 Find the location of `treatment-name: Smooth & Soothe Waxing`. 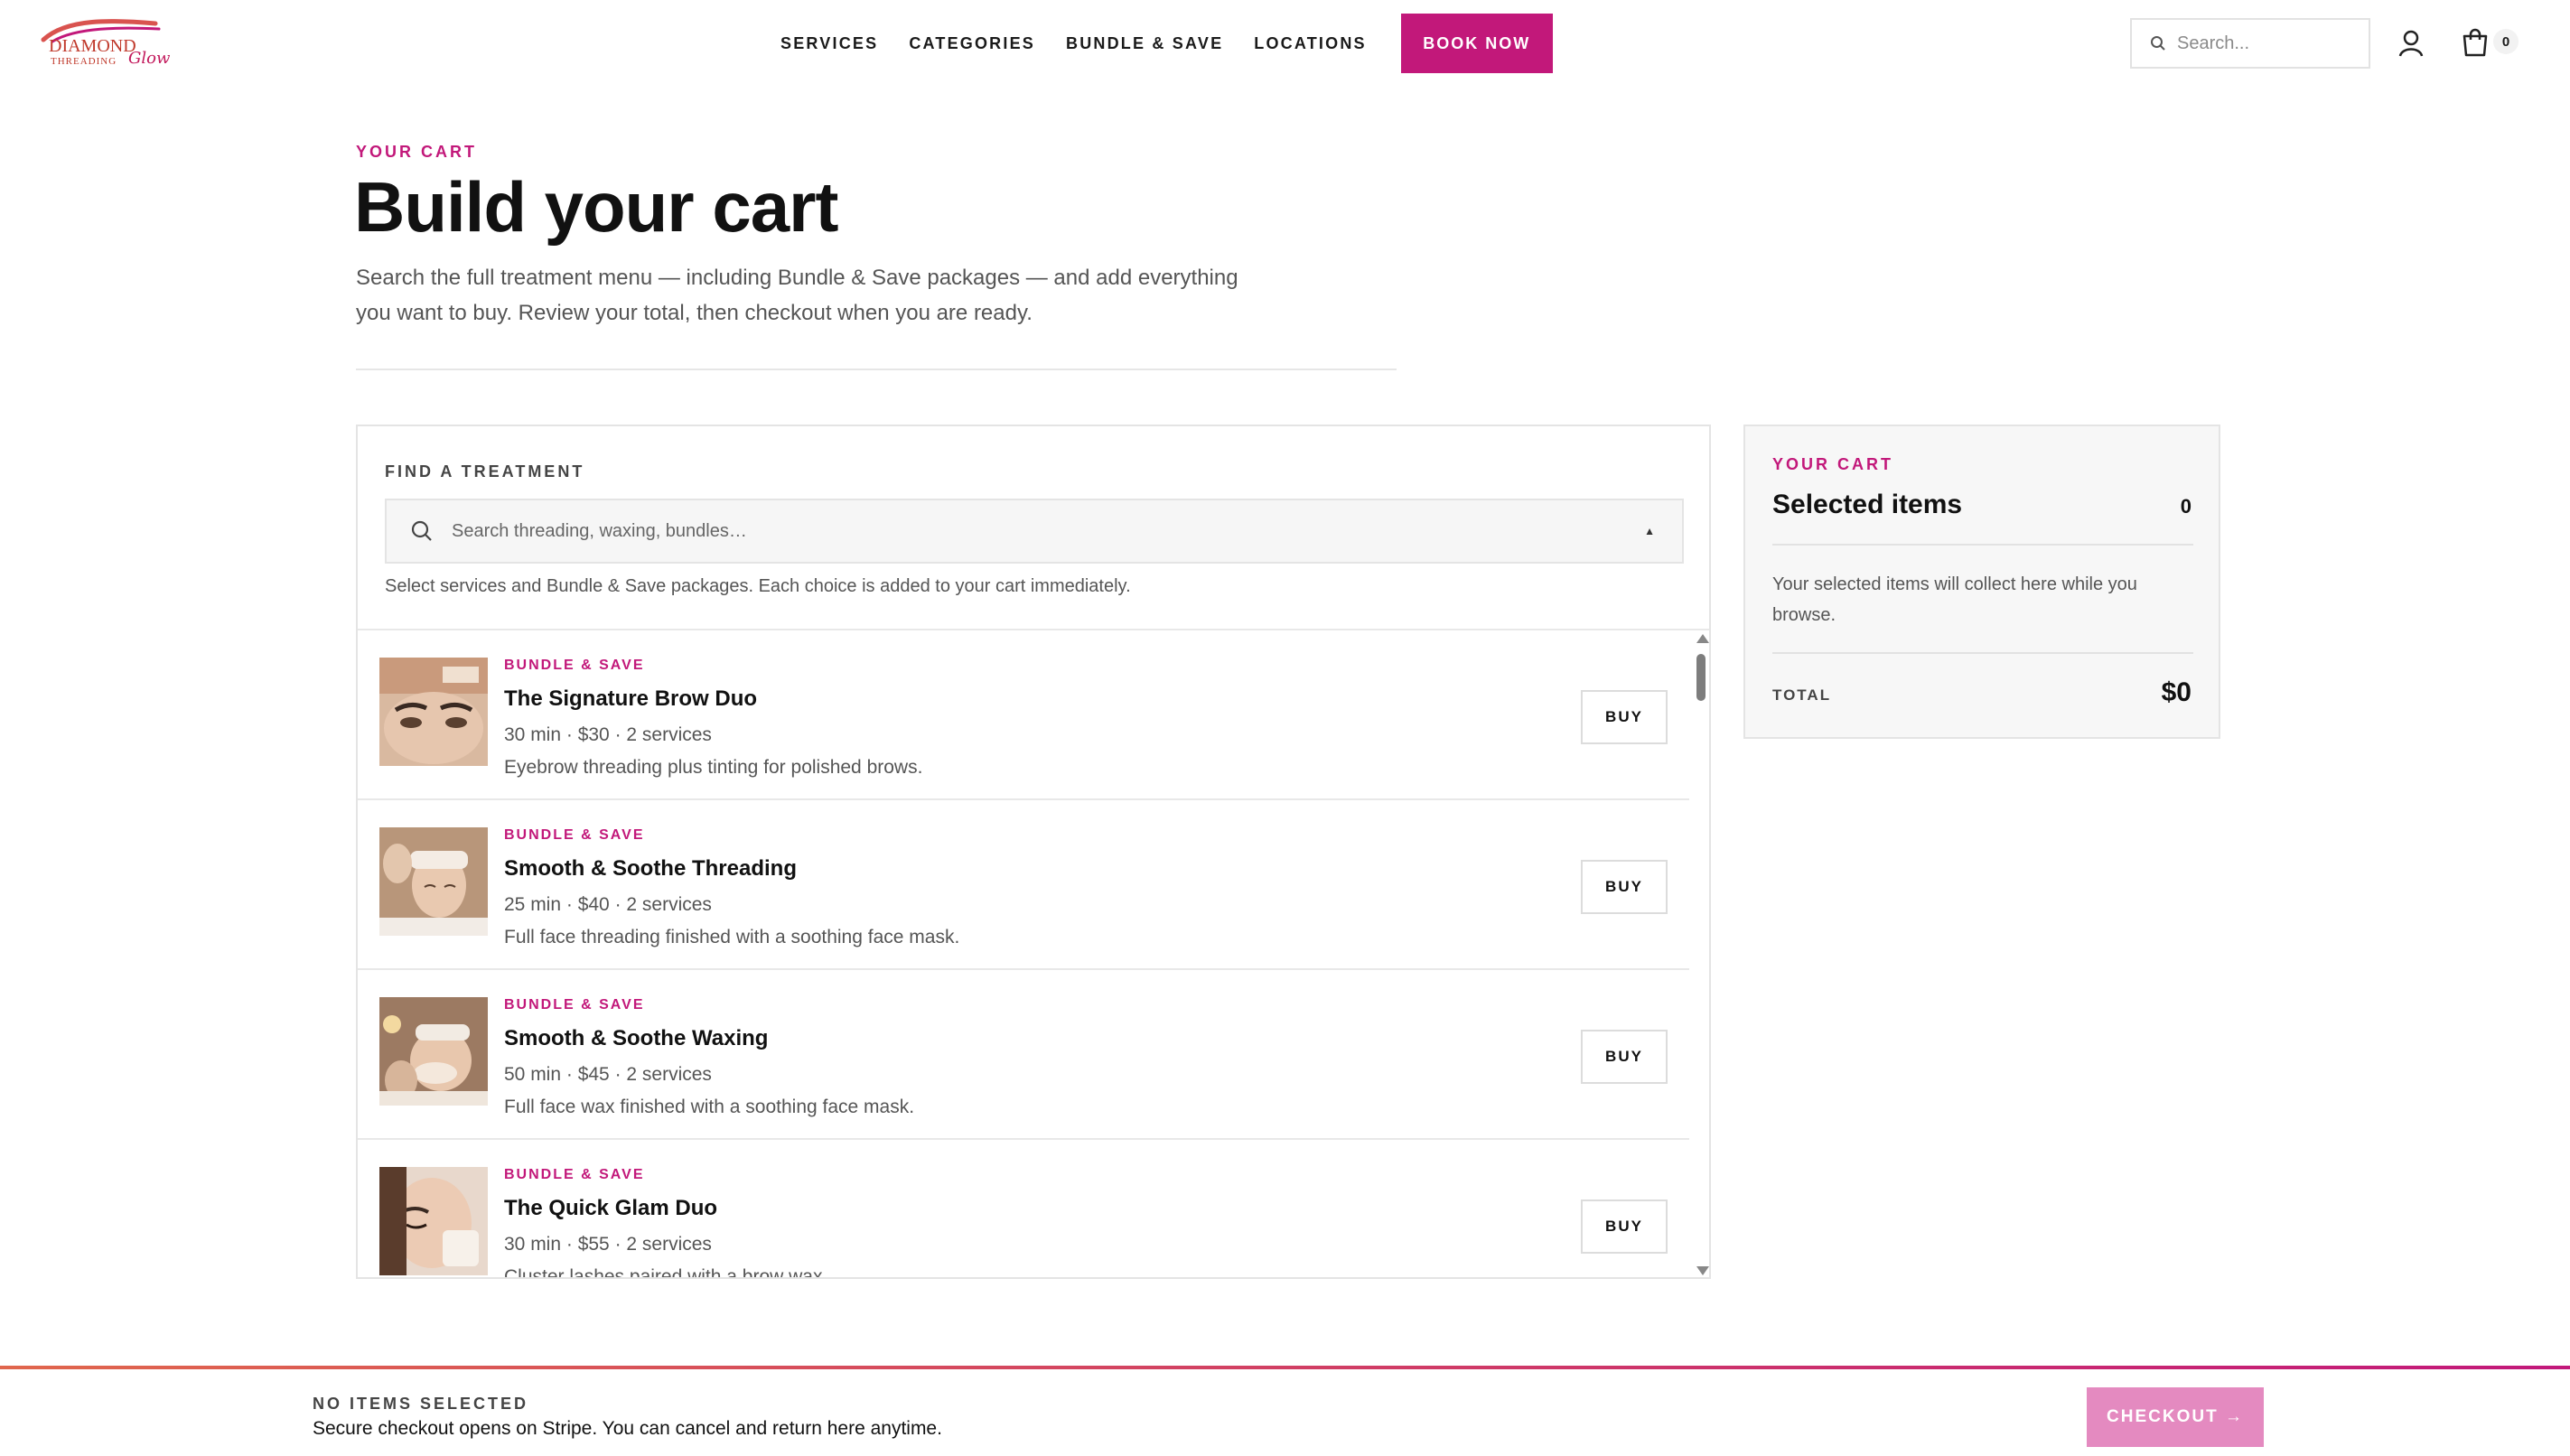

treatment-name: Smooth & Soothe Waxing is located at coordinates (636, 1038).